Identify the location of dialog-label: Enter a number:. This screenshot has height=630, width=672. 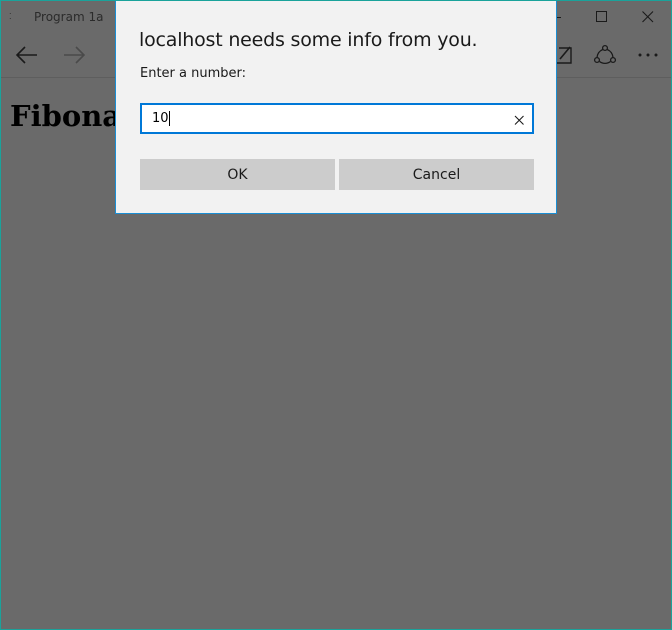
(193, 73).